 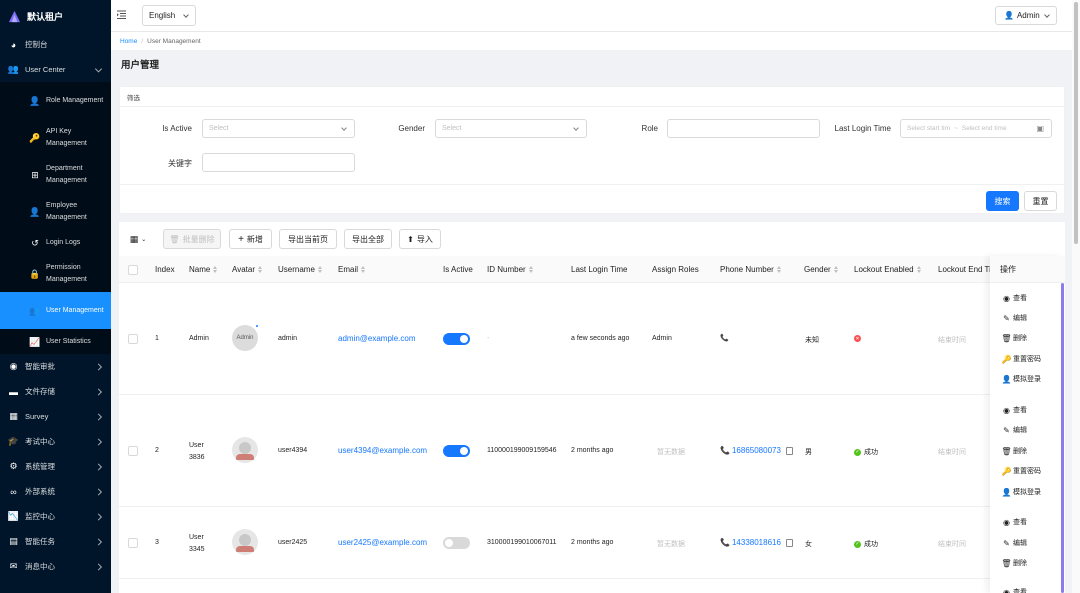 I want to click on column-header-assign-roles: Assign Roles, so click(x=675, y=269).